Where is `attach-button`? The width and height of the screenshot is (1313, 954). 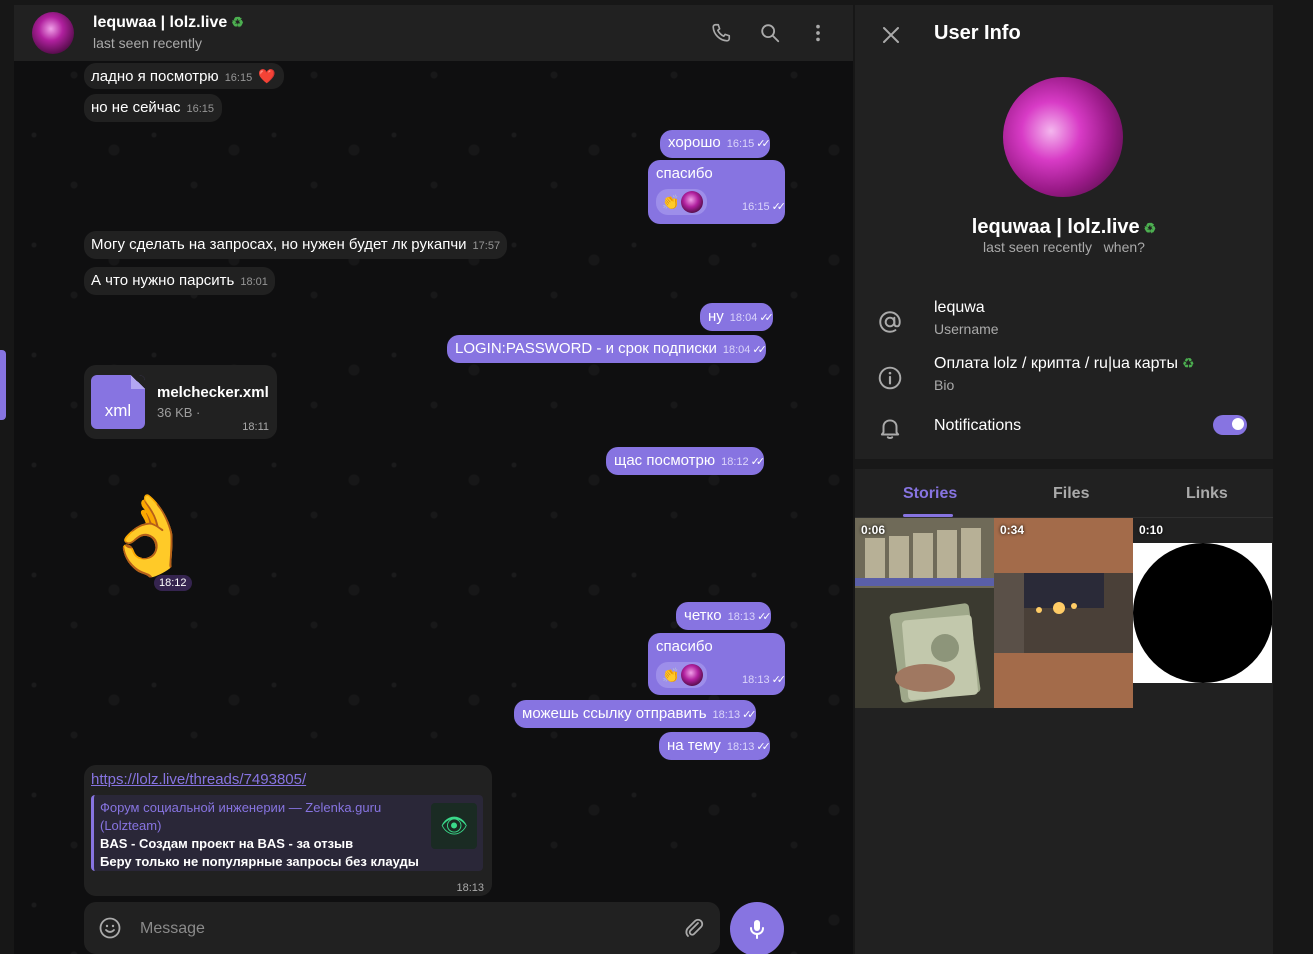
attach-button is located at coordinates (694, 928).